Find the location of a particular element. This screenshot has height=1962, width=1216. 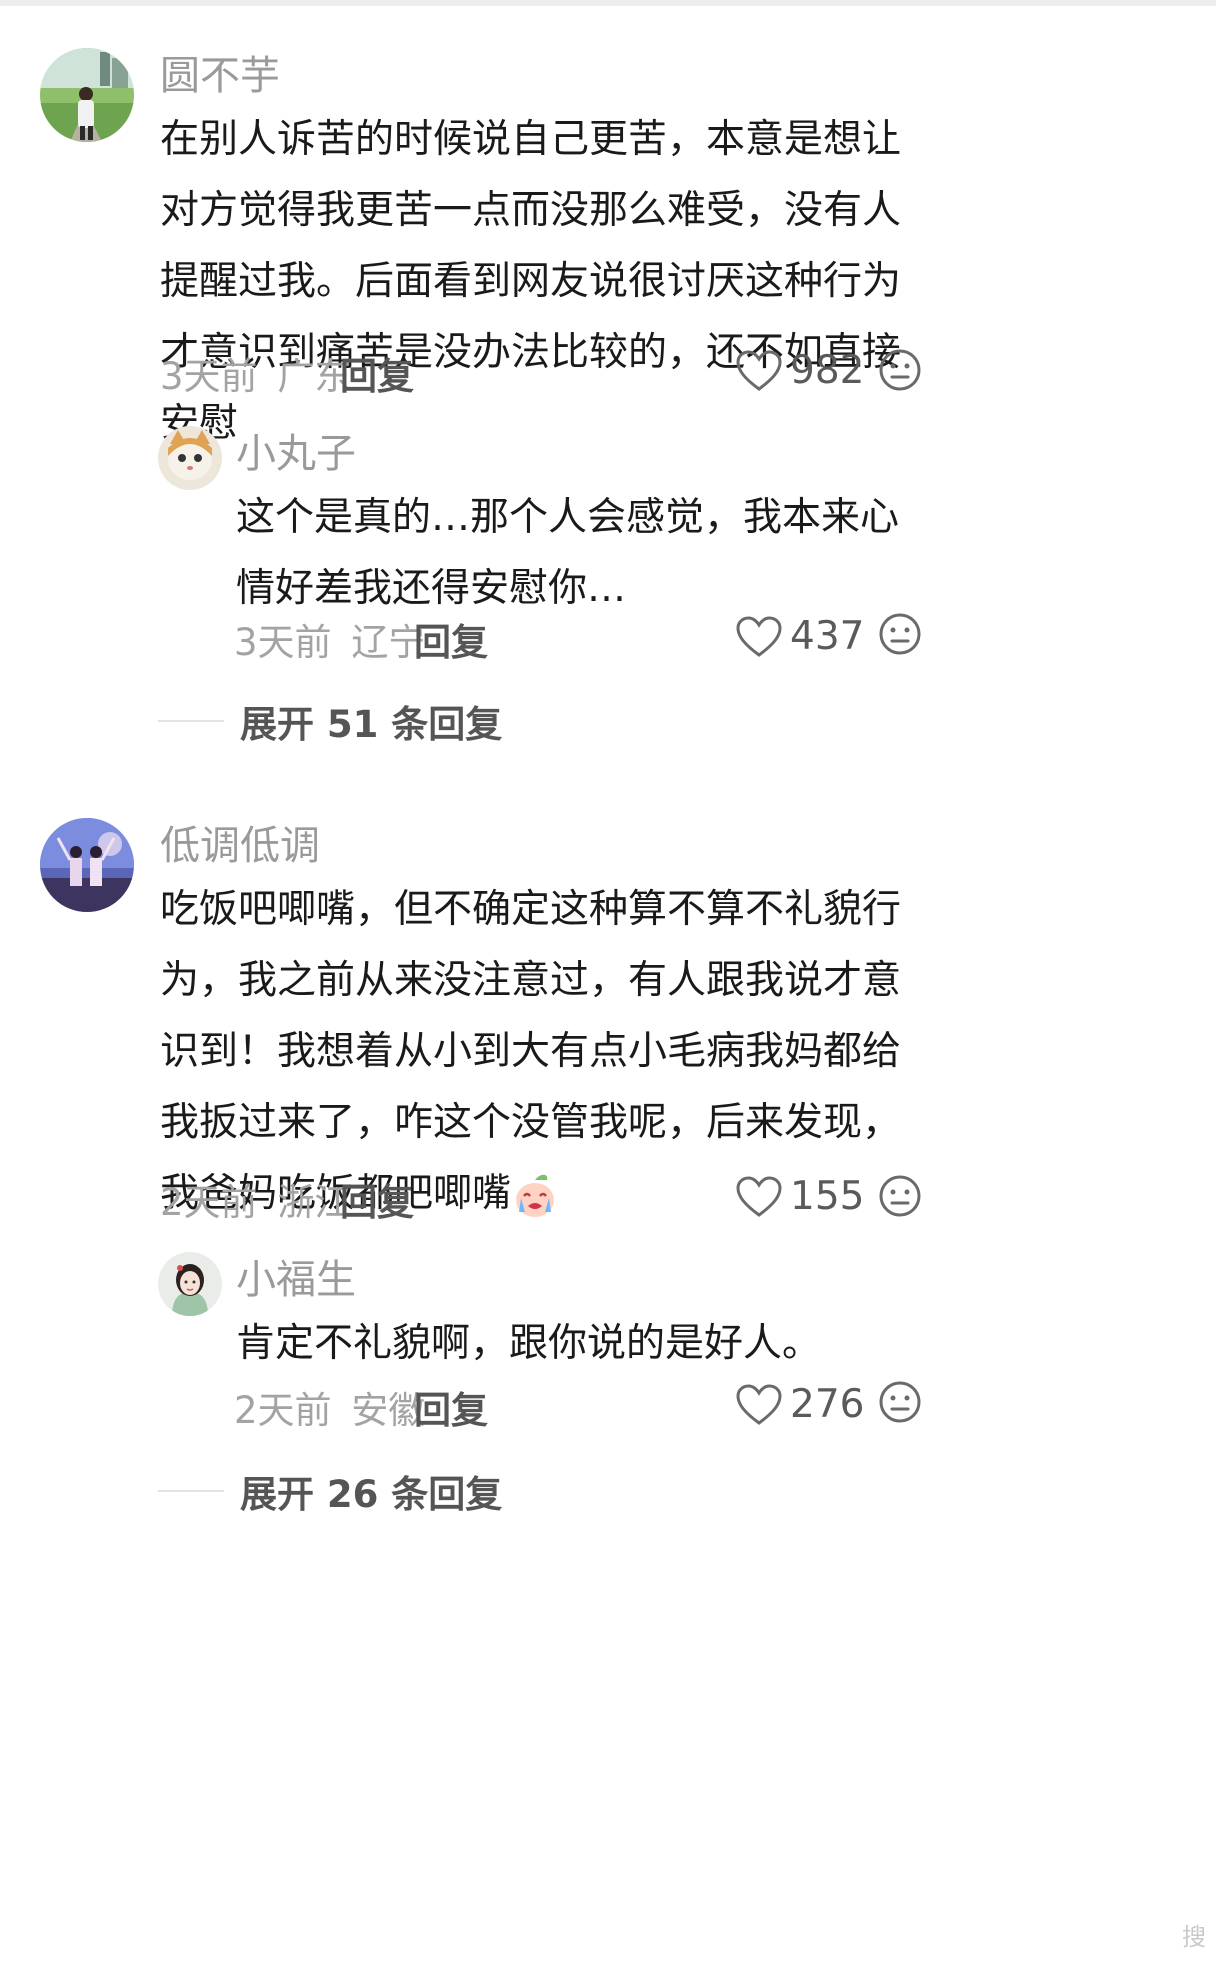

avatar-girl-park-icon is located at coordinates (87, 95).